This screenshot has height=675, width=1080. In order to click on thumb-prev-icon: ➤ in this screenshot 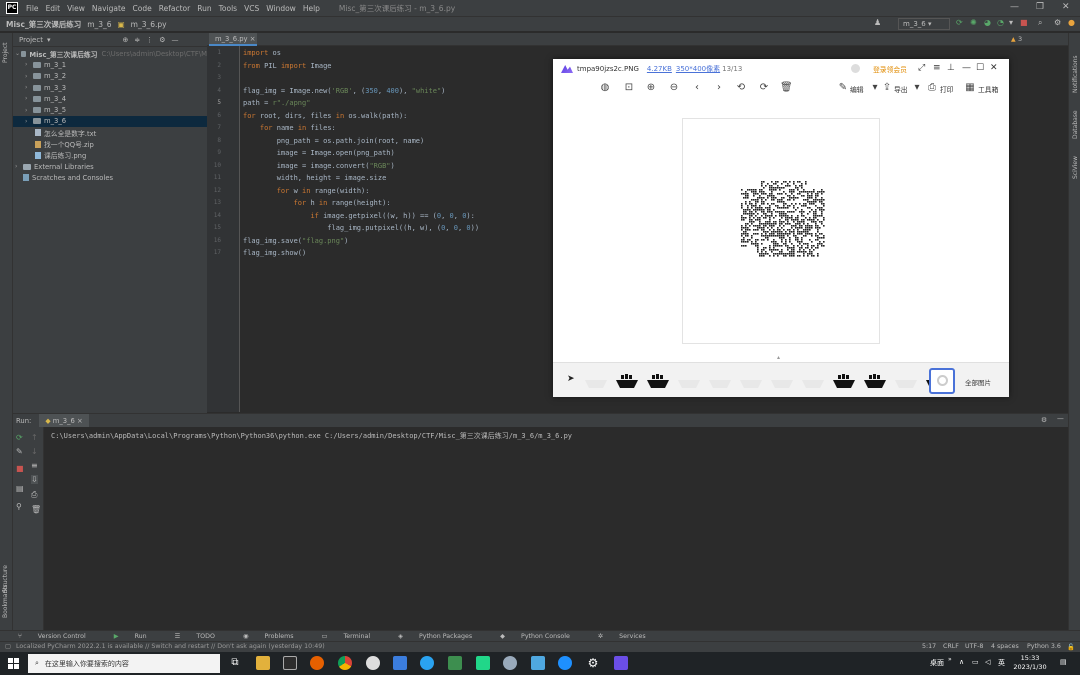, I will do `click(571, 379)`.